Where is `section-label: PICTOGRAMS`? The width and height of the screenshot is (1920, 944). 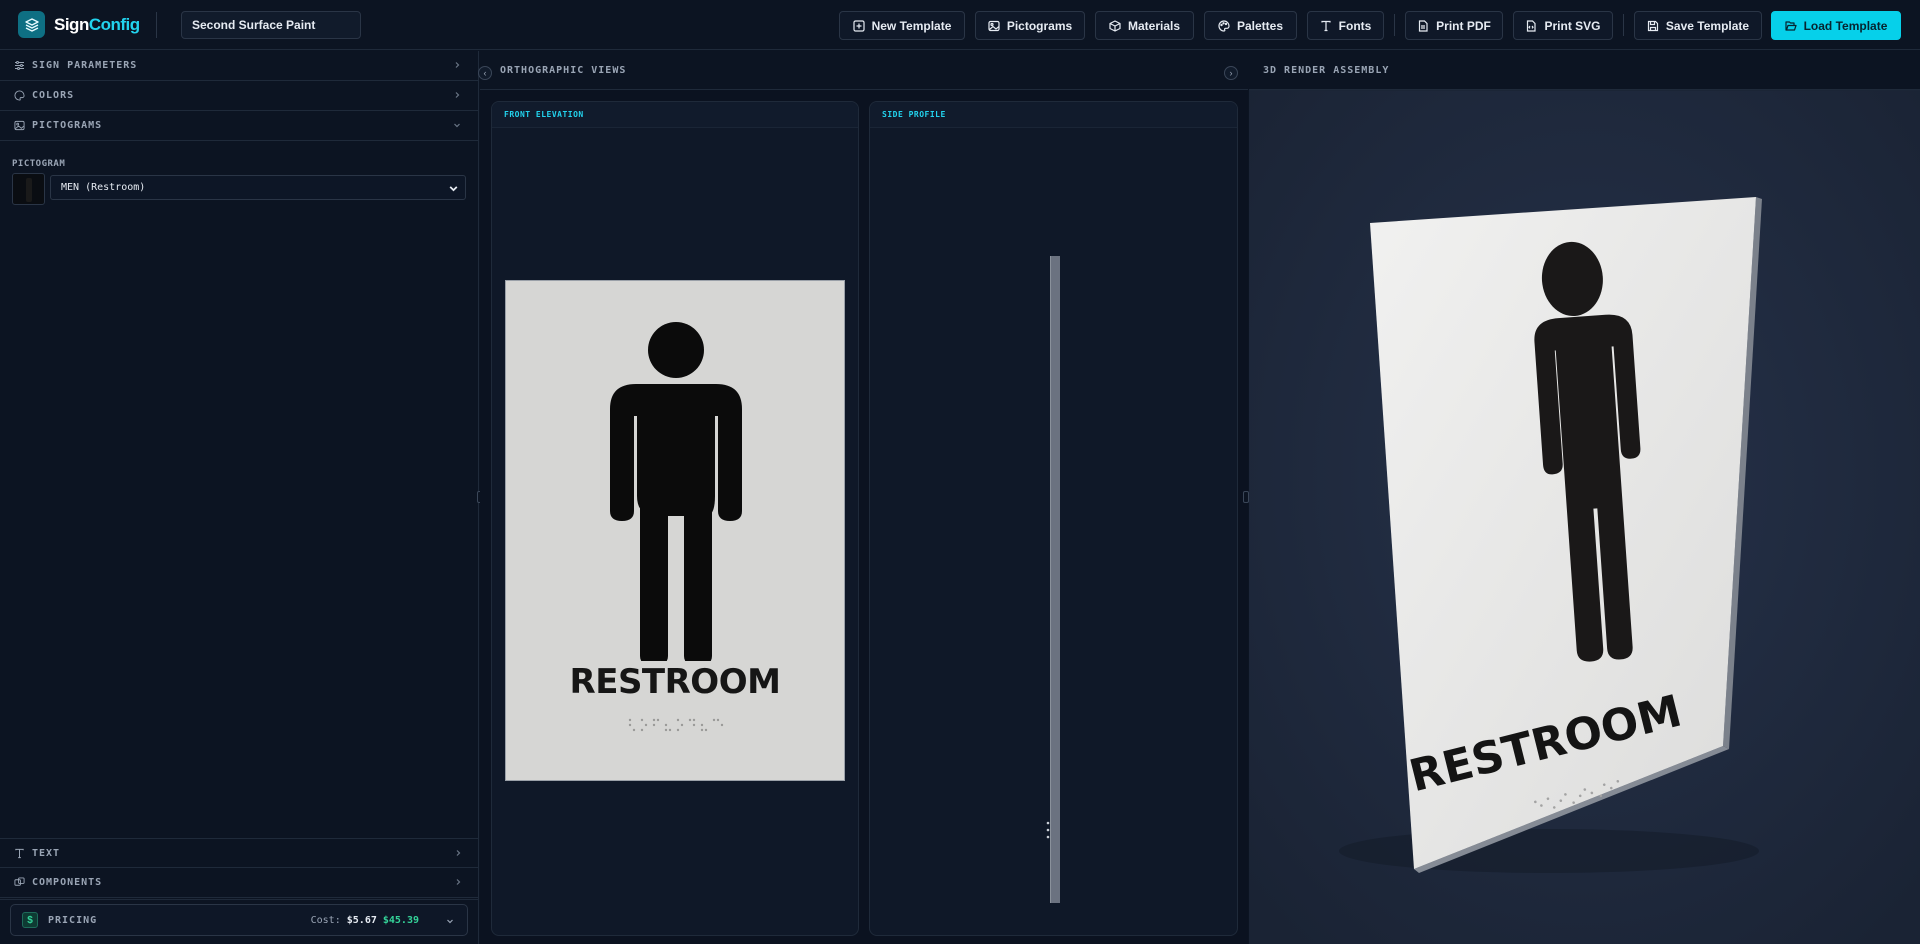 section-label: PICTOGRAMS is located at coordinates (67, 125).